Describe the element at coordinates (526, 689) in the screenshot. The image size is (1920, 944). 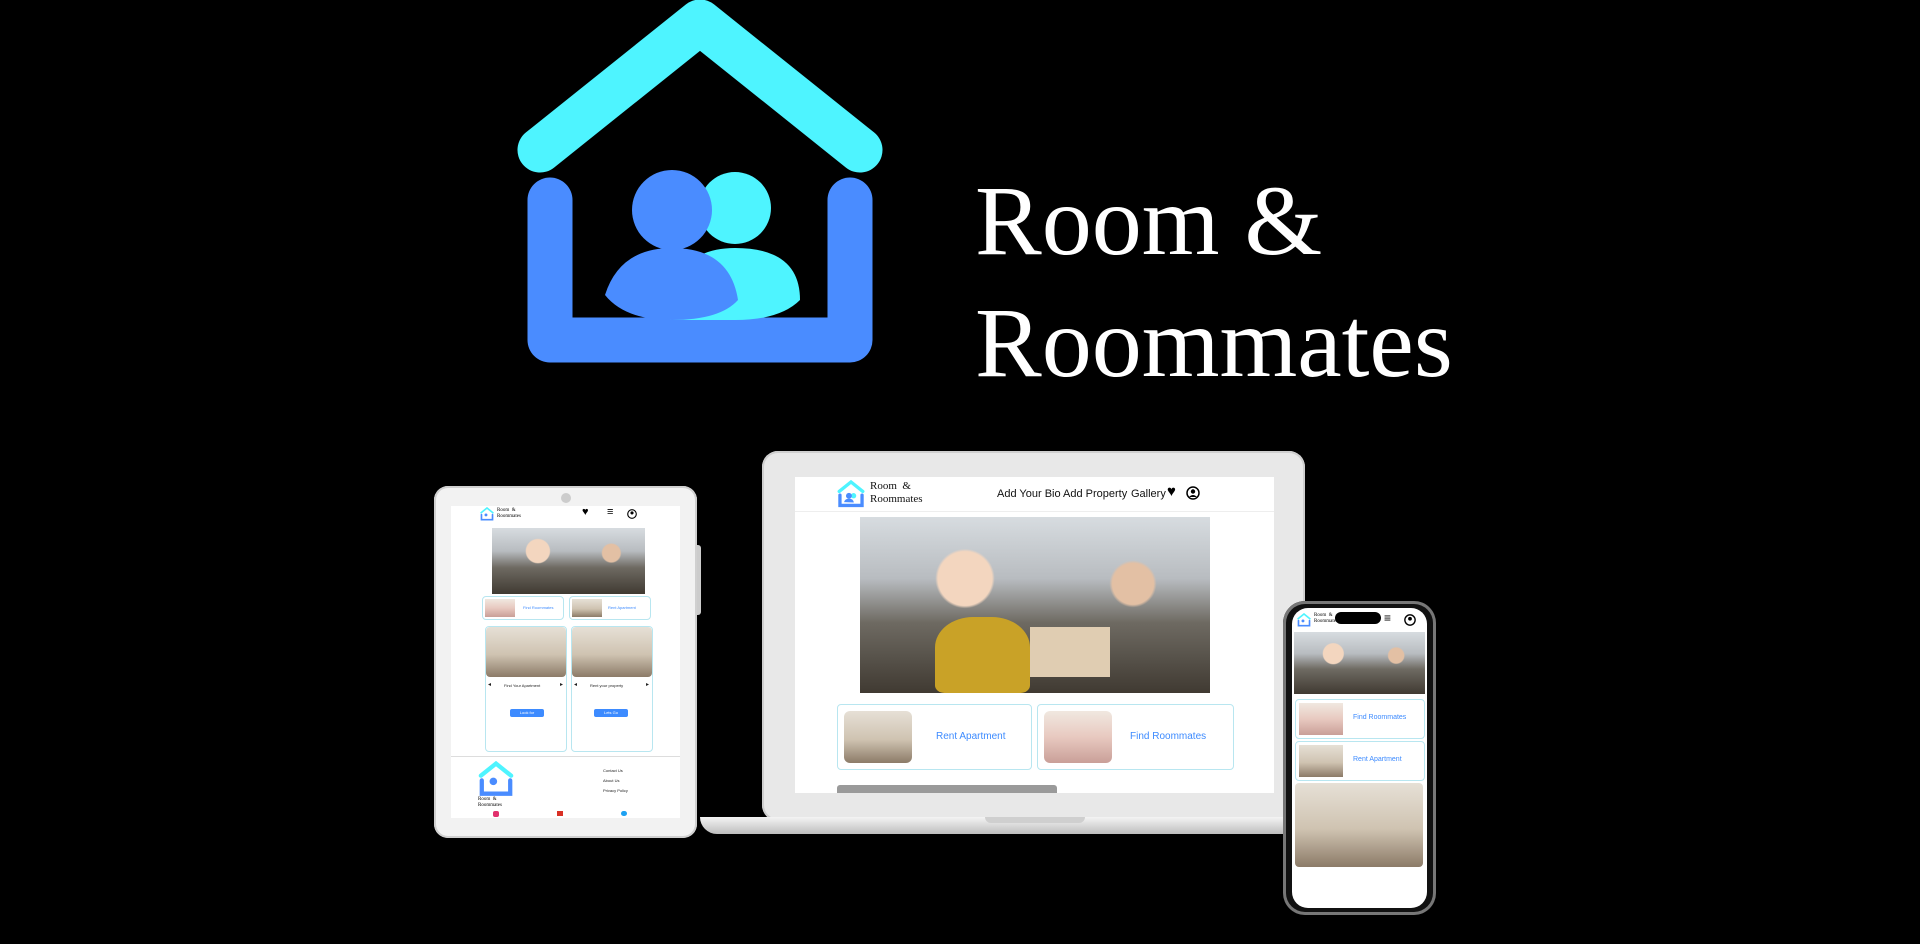
I see `tablet-listing-find-apartment: ◂ ▸ Find Your Apartment Look for` at that location.